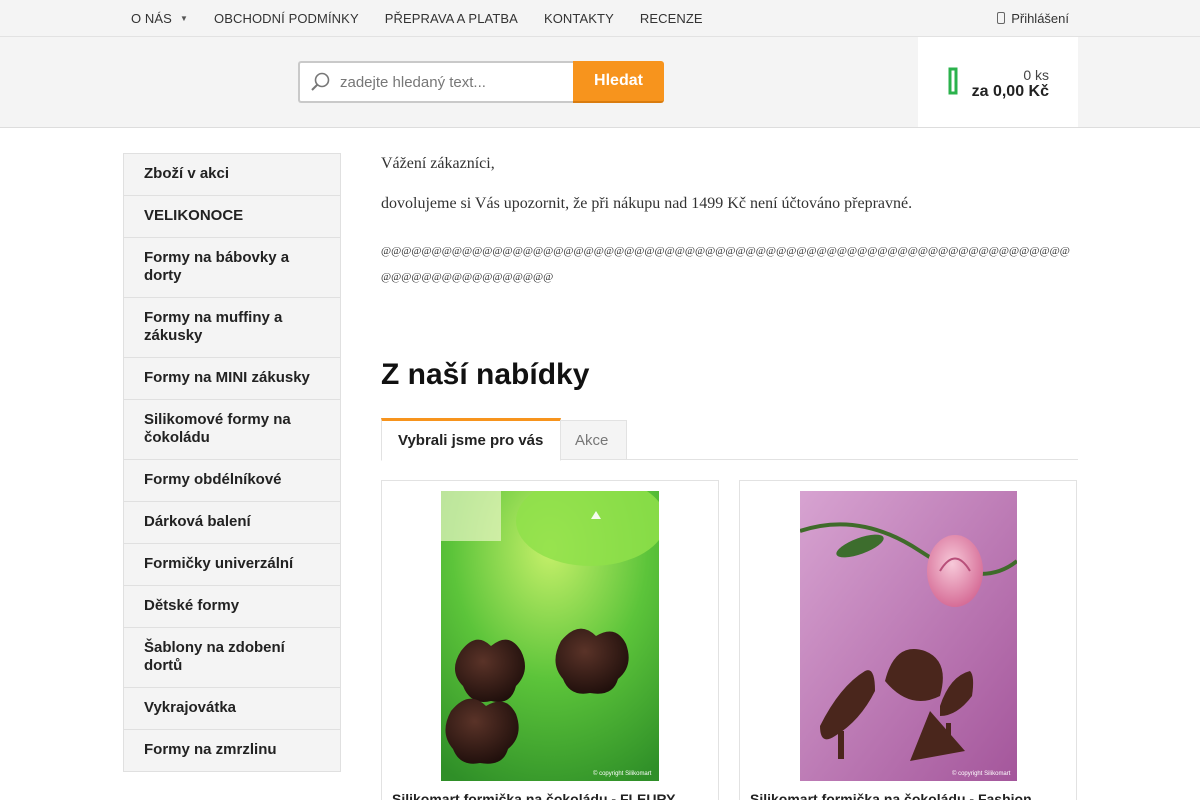 The height and width of the screenshot is (800, 1200). Describe the element at coordinates (593, 440) in the screenshot. I see `tab-akce: Akce` at that location.